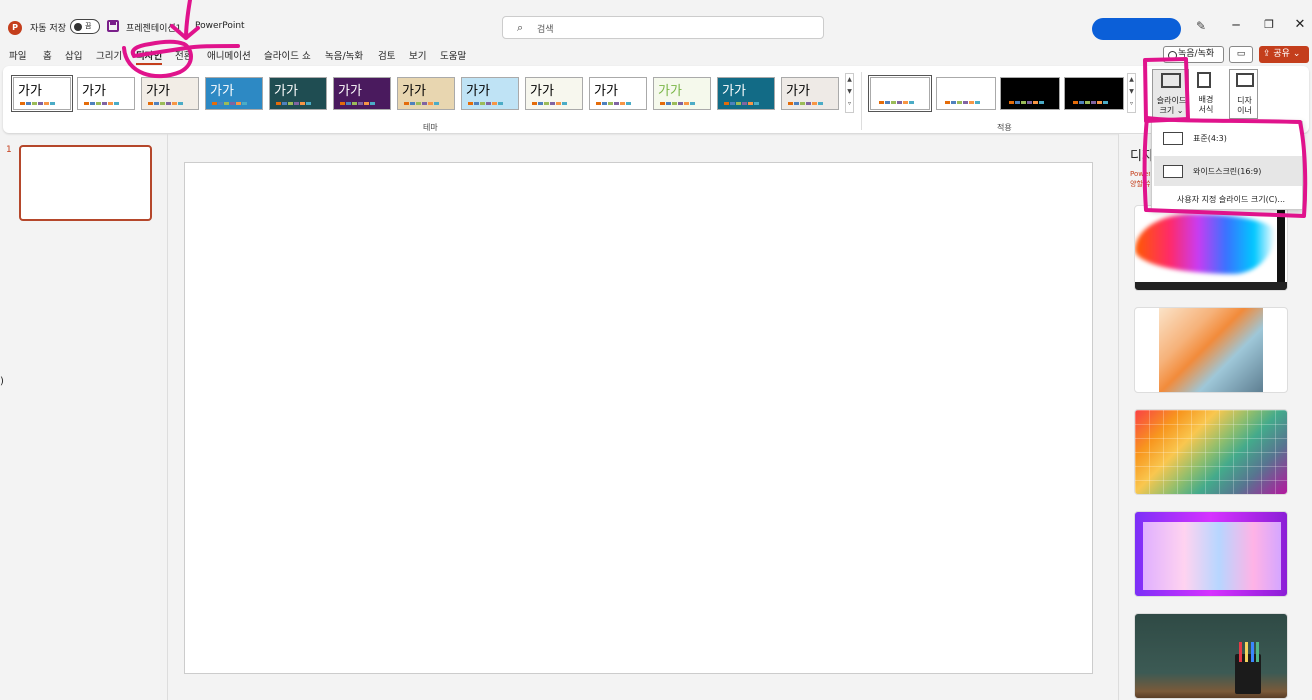 This screenshot has width=1312, height=700. What do you see at coordinates (85, 26) in the screenshot?
I see `autosave-toggle: 끔` at bounding box center [85, 26].